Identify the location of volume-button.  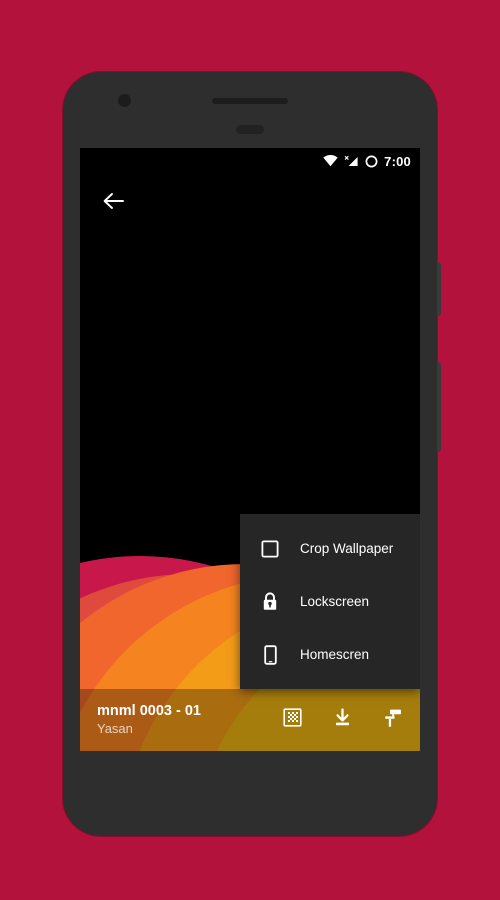
(439, 407).